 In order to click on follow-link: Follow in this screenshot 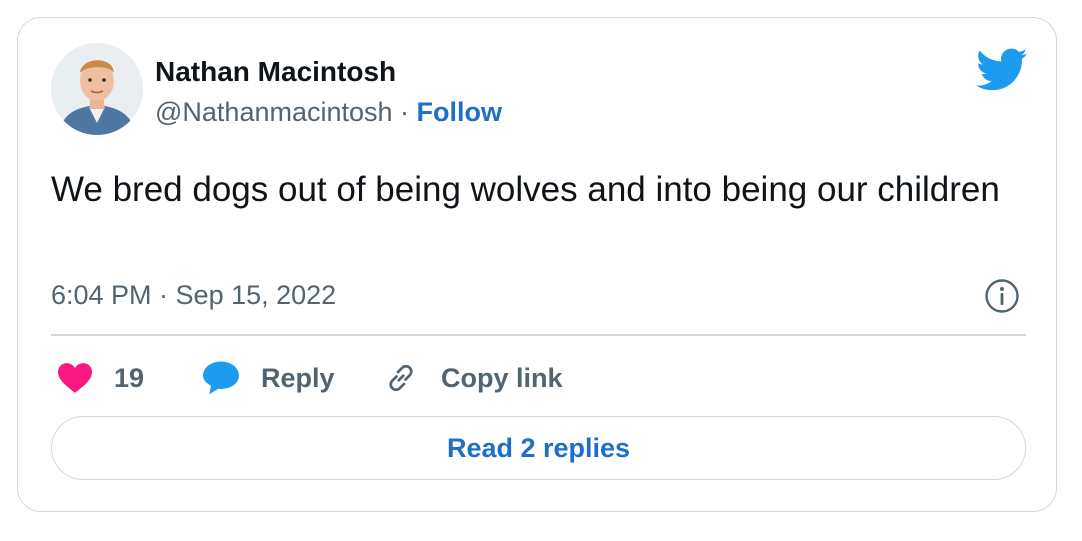, I will do `click(459, 112)`.